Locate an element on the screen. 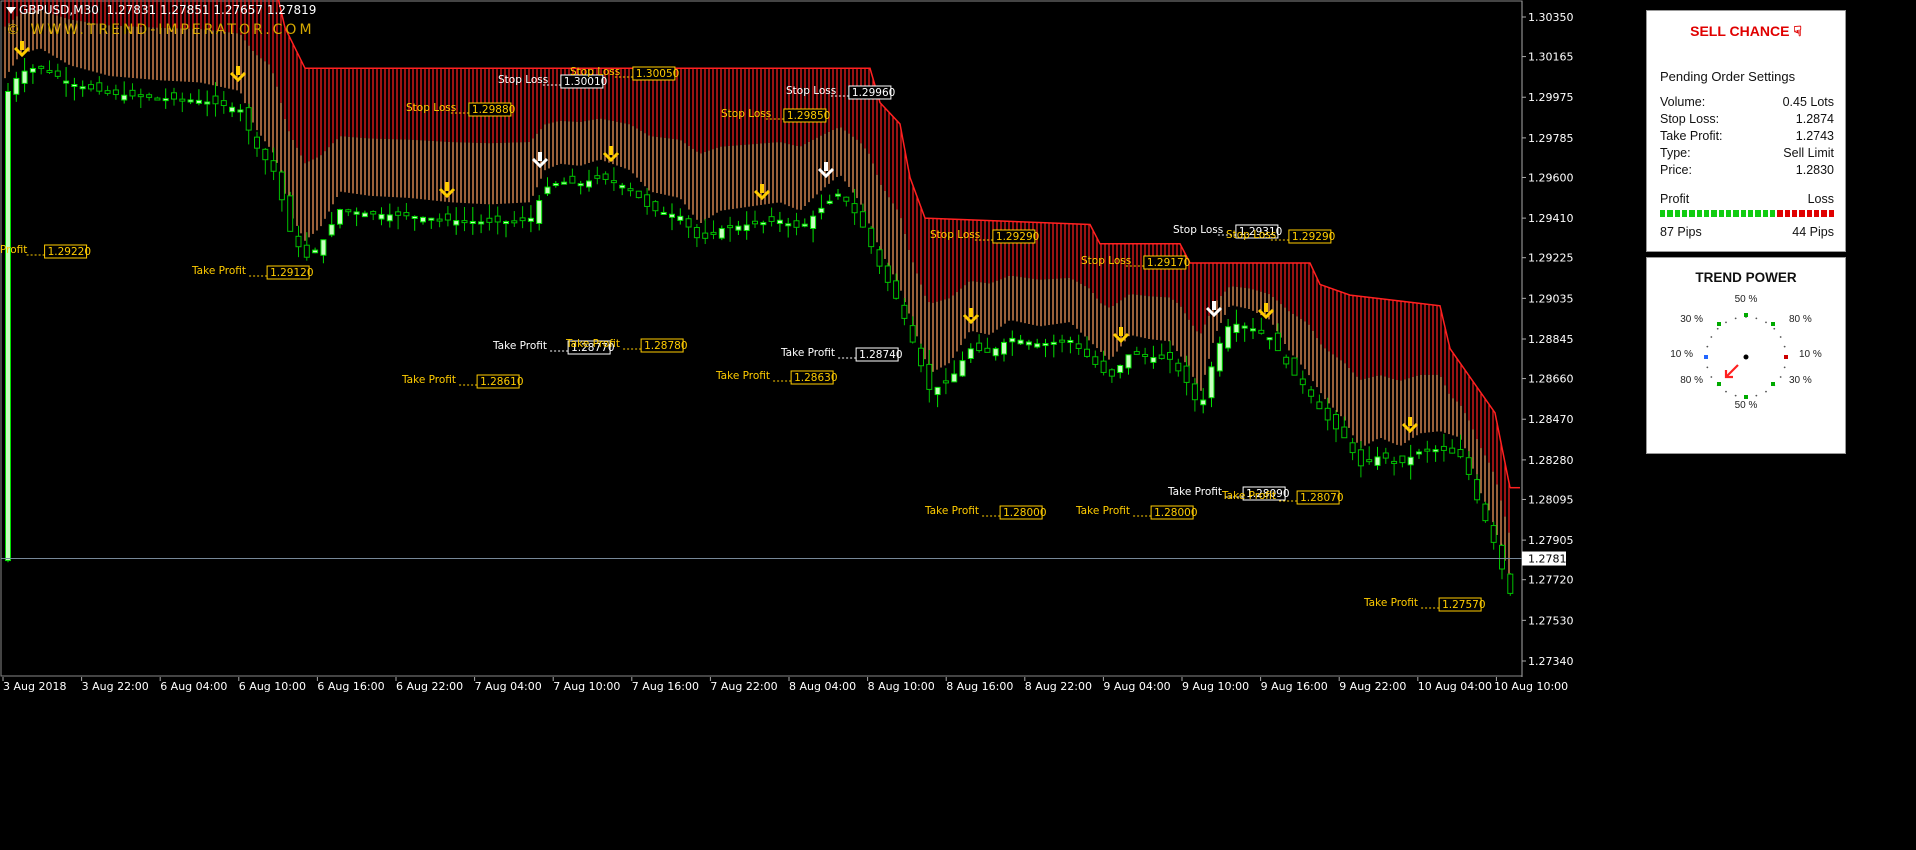 This screenshot has width=1916, height=850. trade-label-text: Stop Loss is located at coordinates (811, 91).